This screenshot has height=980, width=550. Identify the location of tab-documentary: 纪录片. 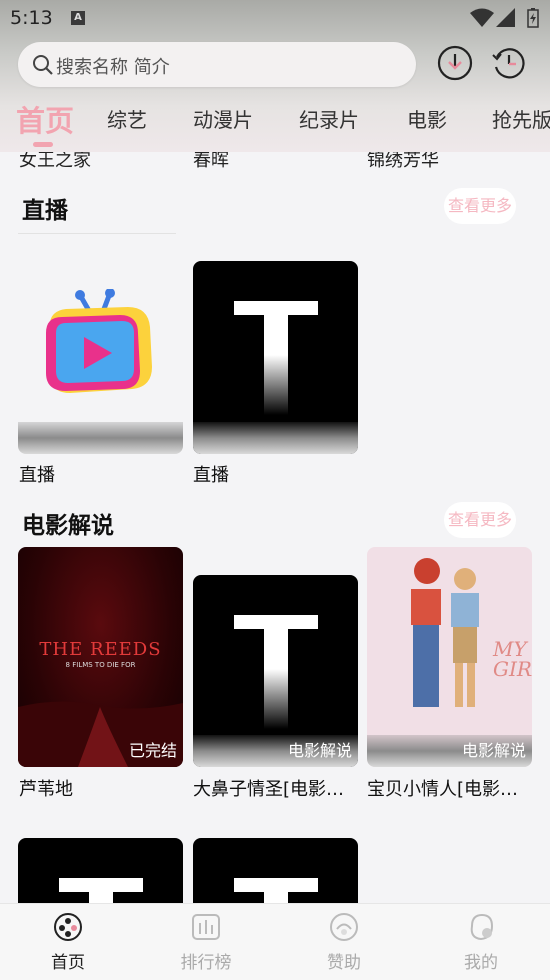
(329, 118).